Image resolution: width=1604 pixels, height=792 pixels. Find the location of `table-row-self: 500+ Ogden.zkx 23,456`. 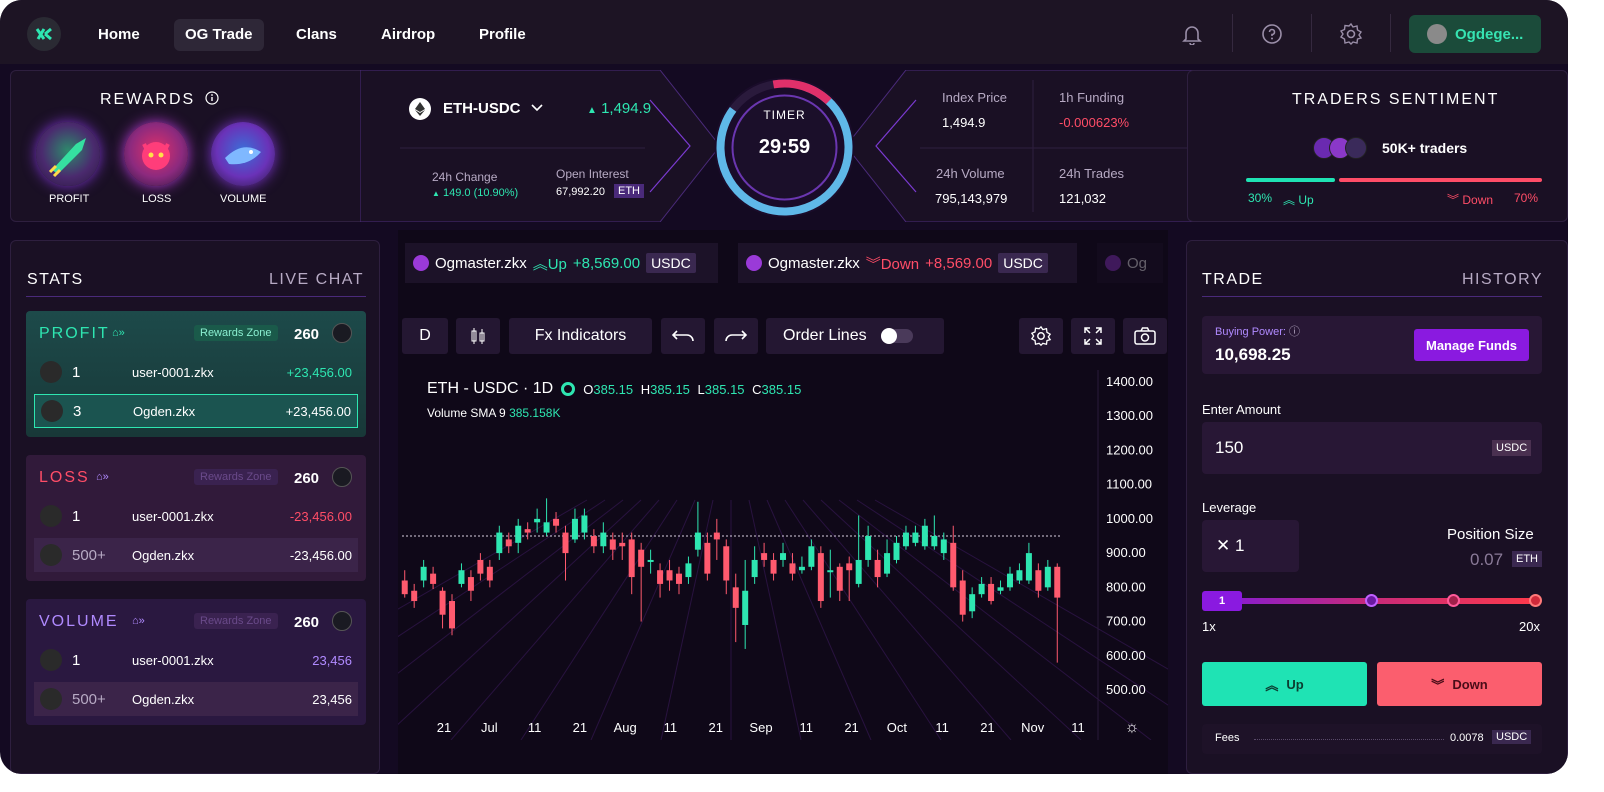

table-row-self: 500+ Ogden.zkx 23,456 is located at coordinates (196, 699).